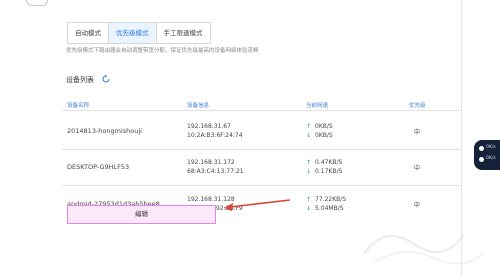 The image size is (500, 277). I want to click on upload-speed: ↑ 0KB/S, so click(319, 126).